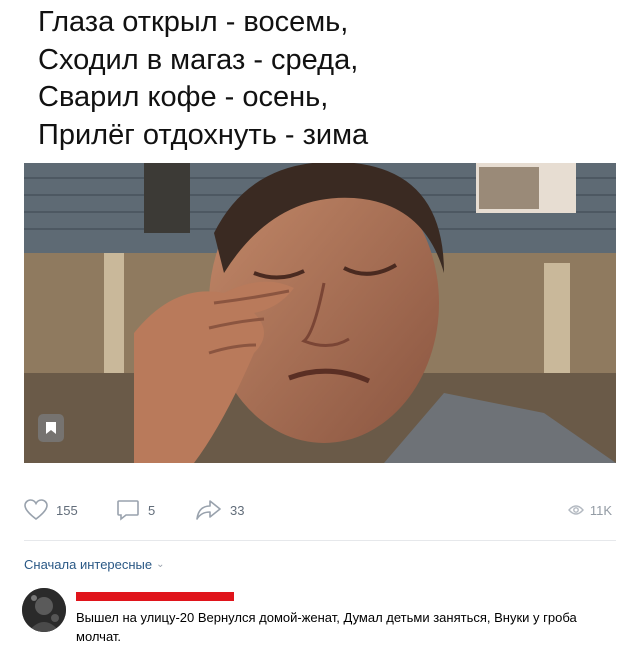 The image size is (640, 651). Describe the element at coordinates (67, 510) in the screenshot. I see `like-count: 155` at that location.